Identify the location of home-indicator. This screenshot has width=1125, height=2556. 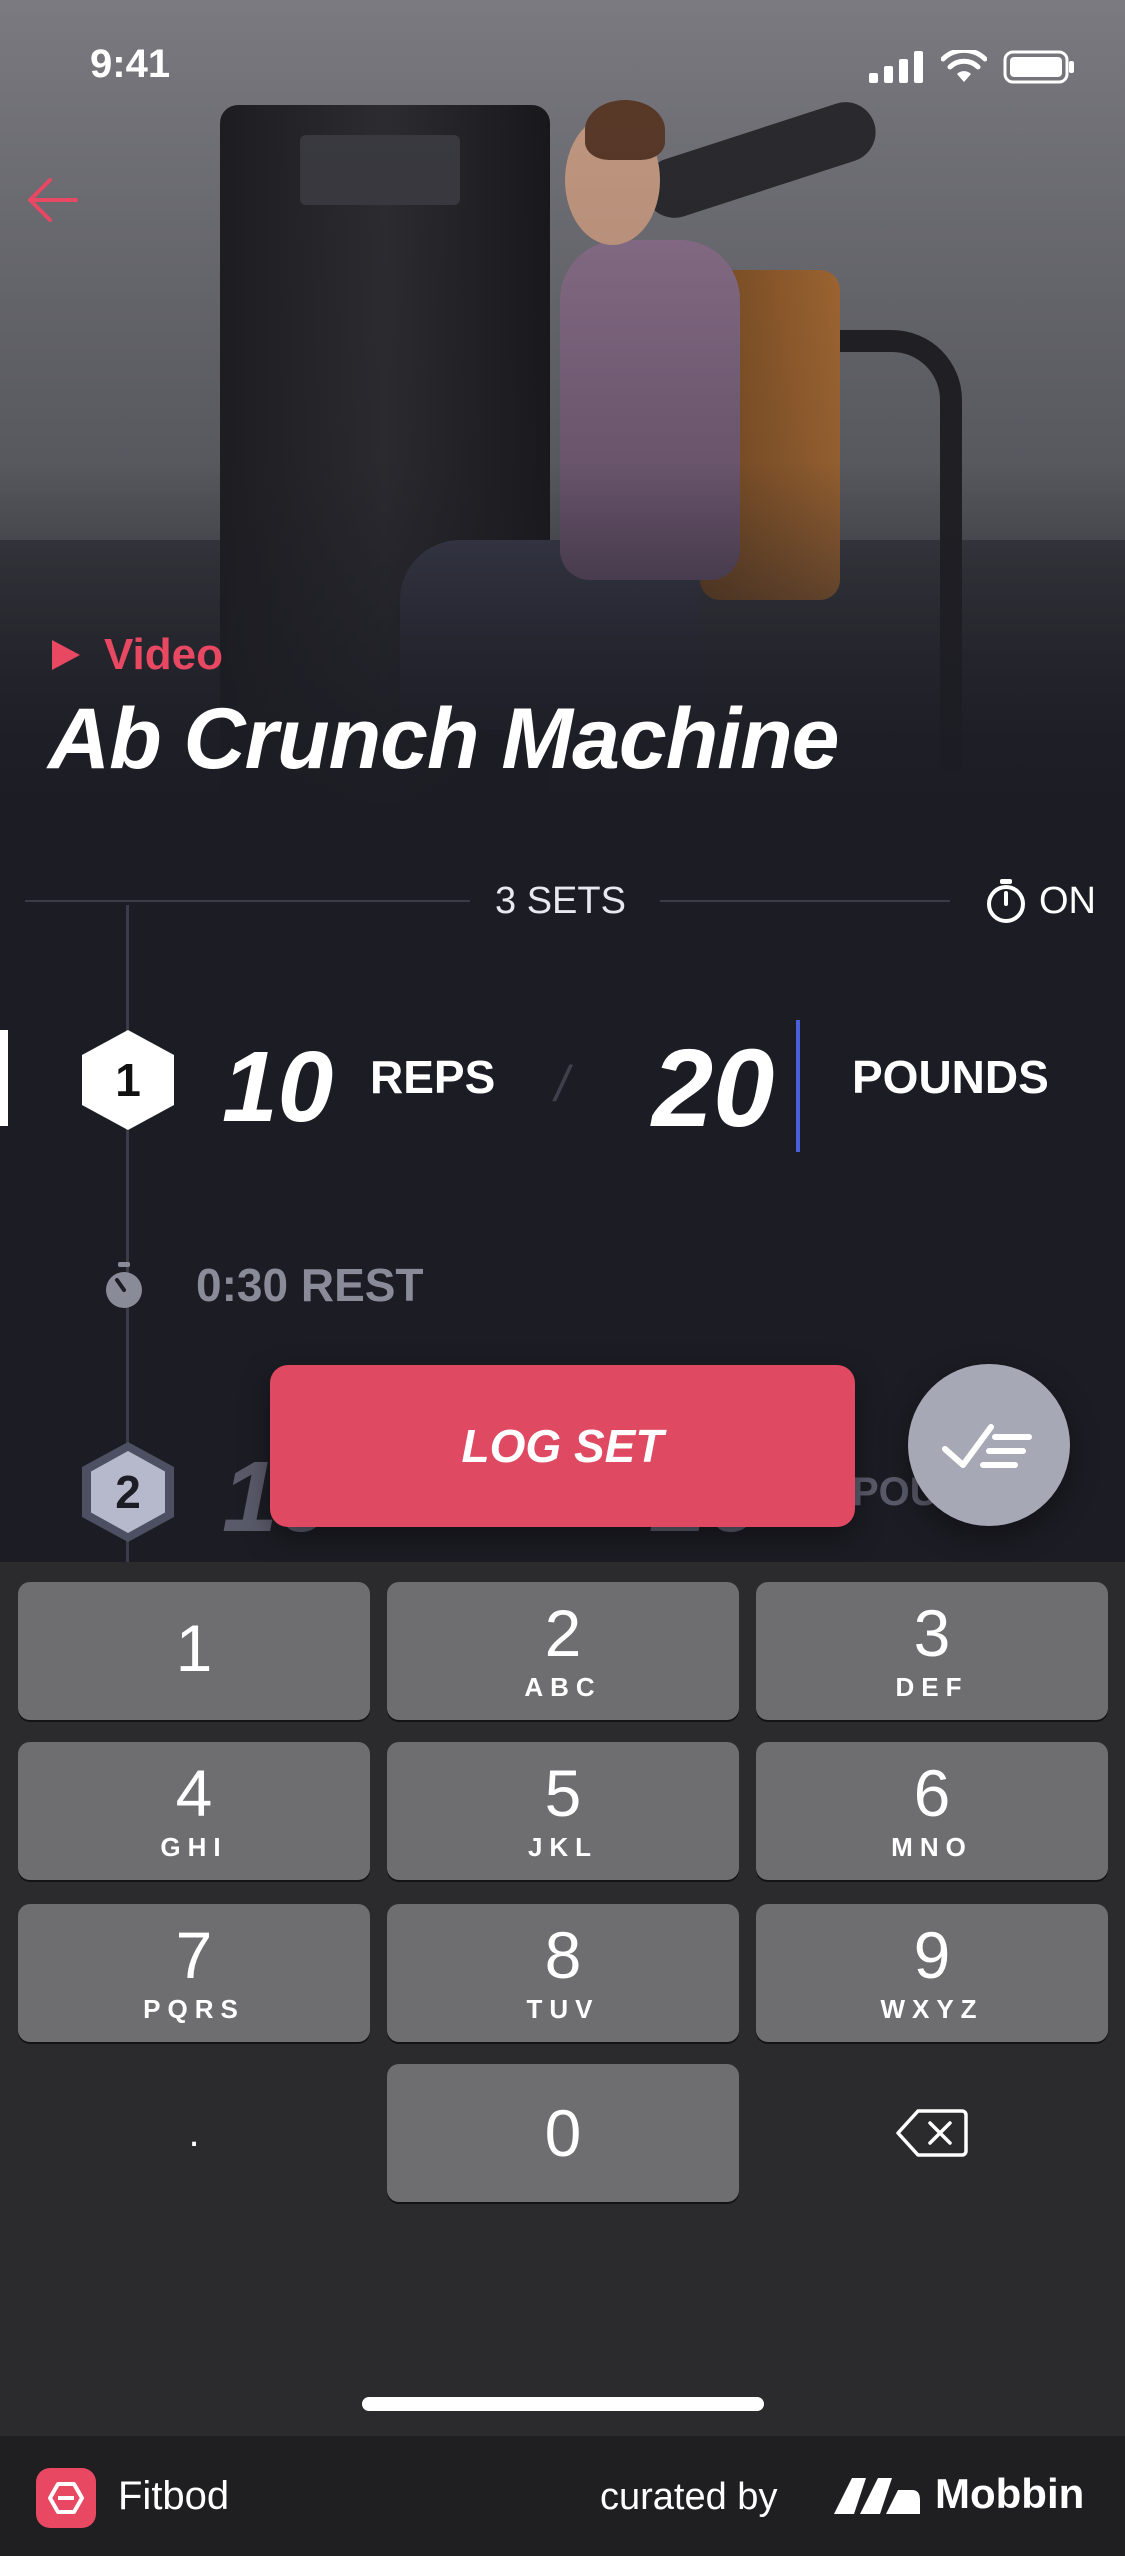
(563, 2404).